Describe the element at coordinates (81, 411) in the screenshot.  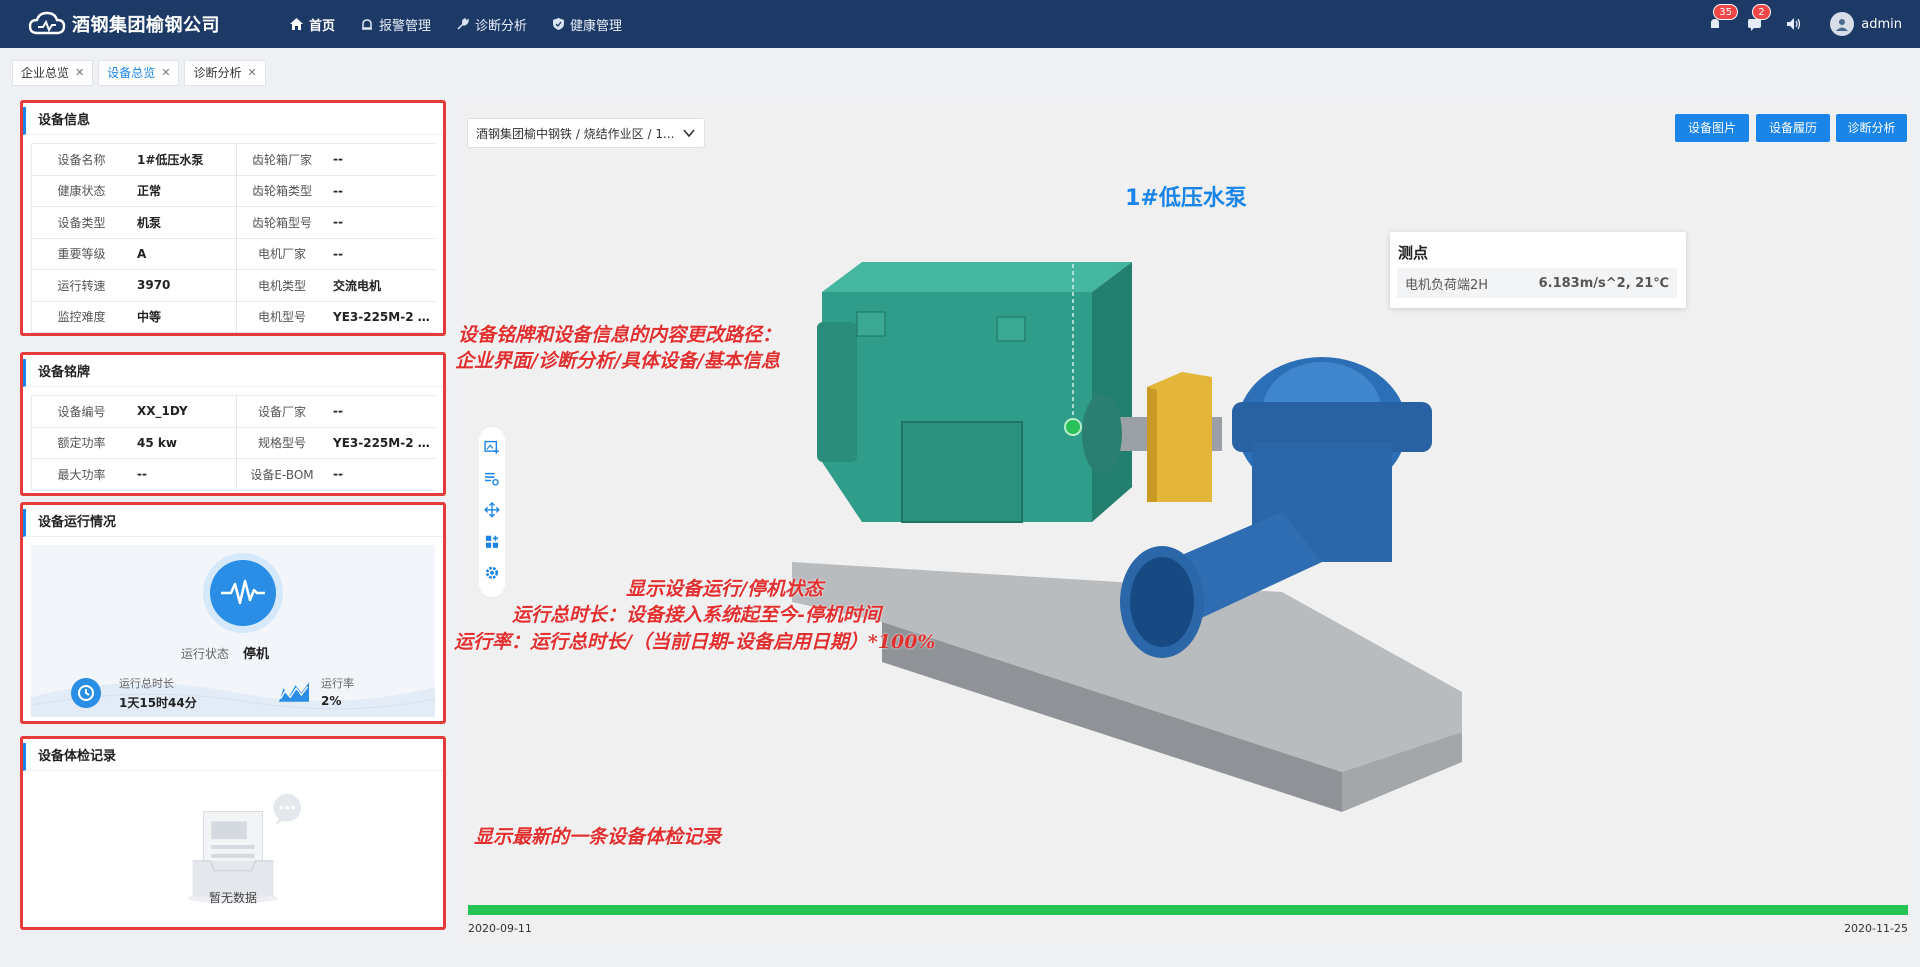
I see `field-label: 设备编号` at that location.